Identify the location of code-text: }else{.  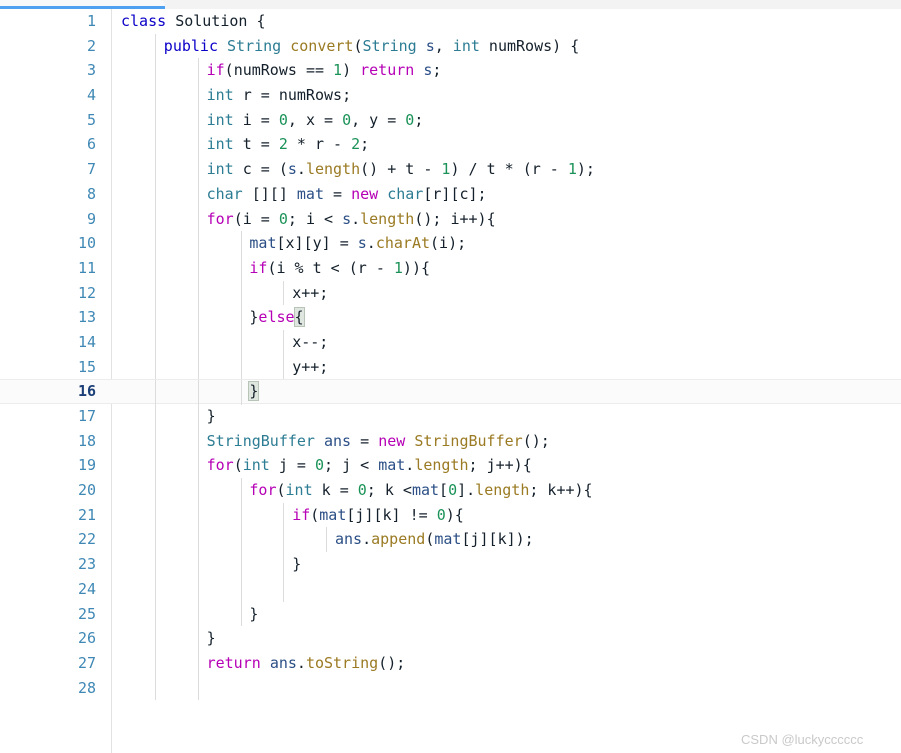
(213, 317).